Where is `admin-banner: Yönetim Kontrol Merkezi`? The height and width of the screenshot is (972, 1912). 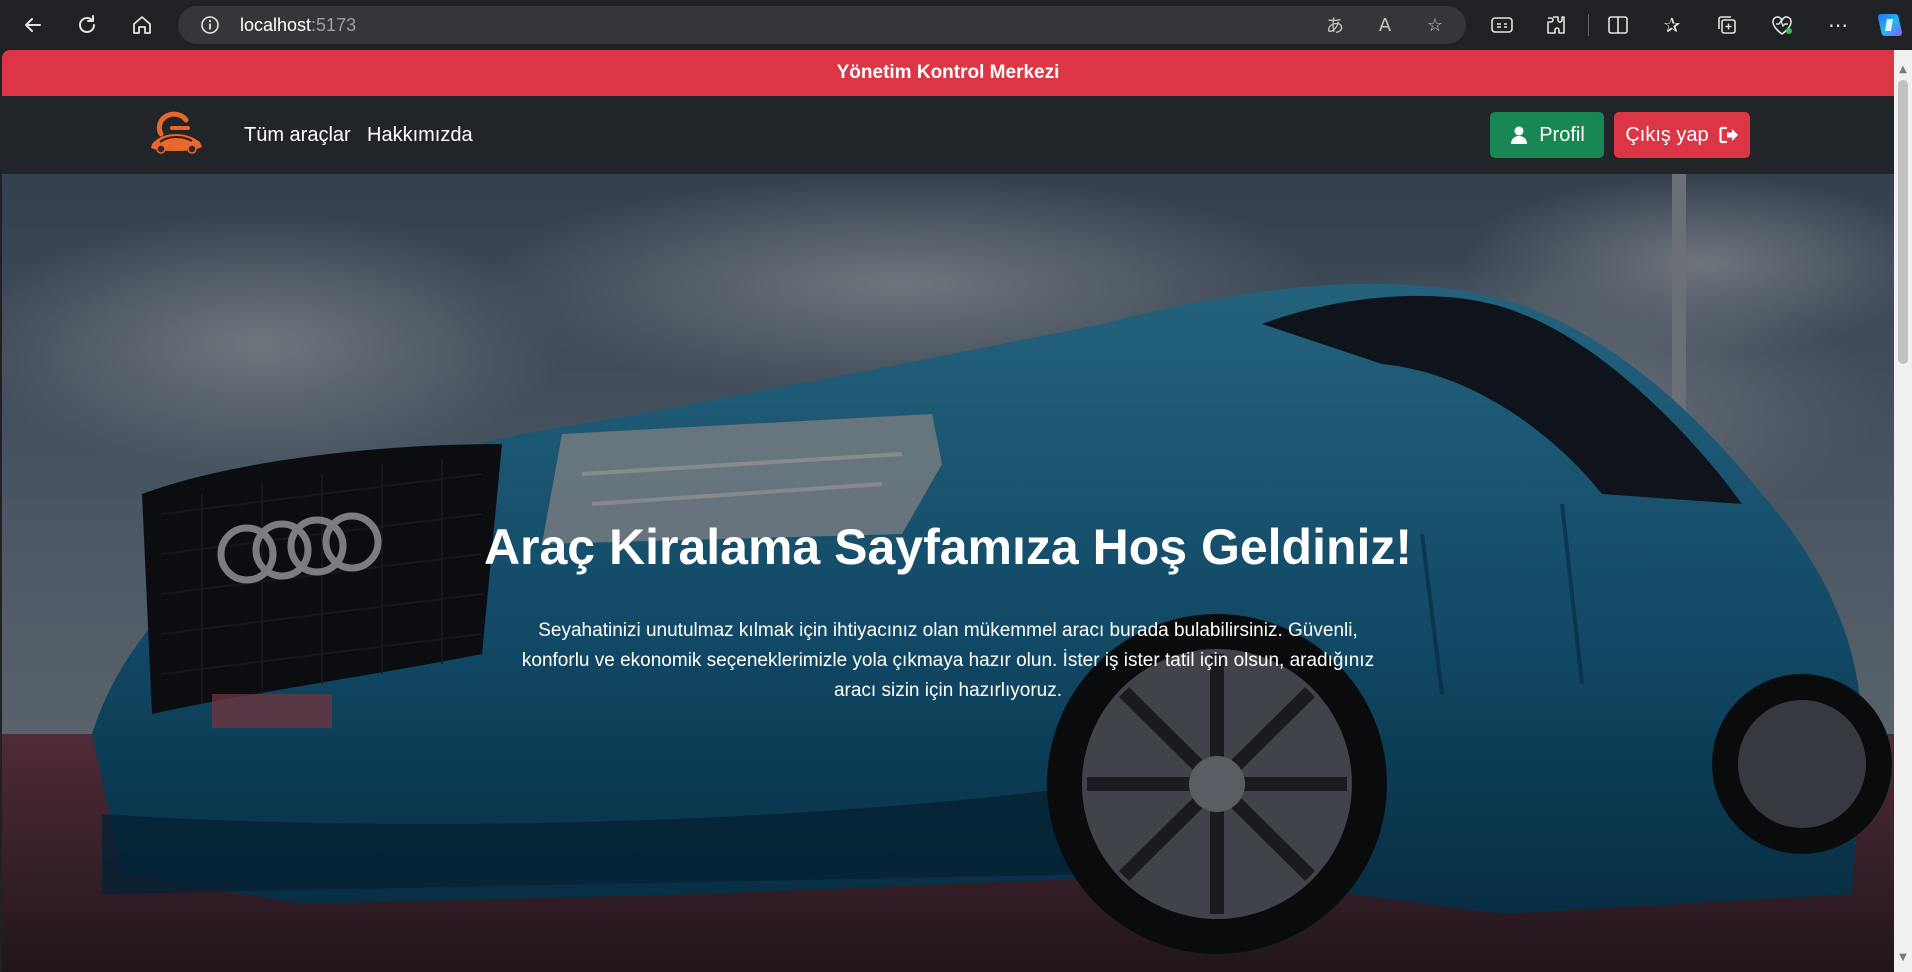 admin-banner: Yönetim Kontrol Merkezi is located at coordinates (948, 73).